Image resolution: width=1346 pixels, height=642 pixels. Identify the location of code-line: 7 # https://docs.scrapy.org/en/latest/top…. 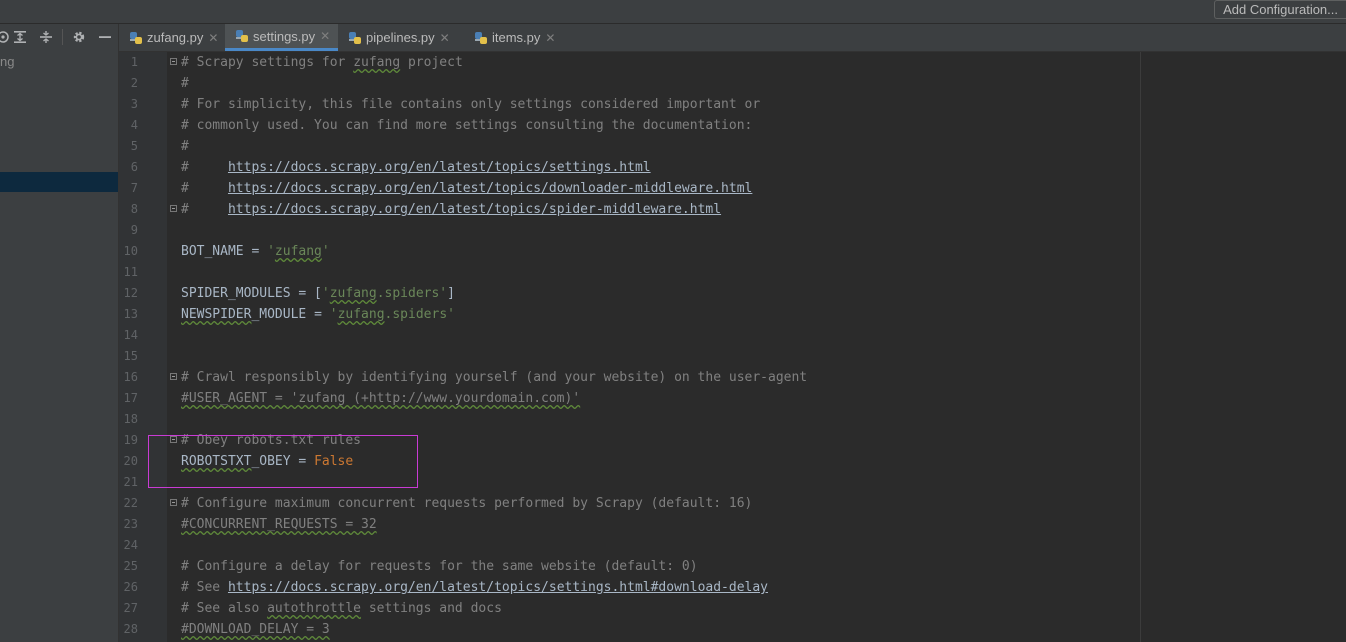
(732, 188).